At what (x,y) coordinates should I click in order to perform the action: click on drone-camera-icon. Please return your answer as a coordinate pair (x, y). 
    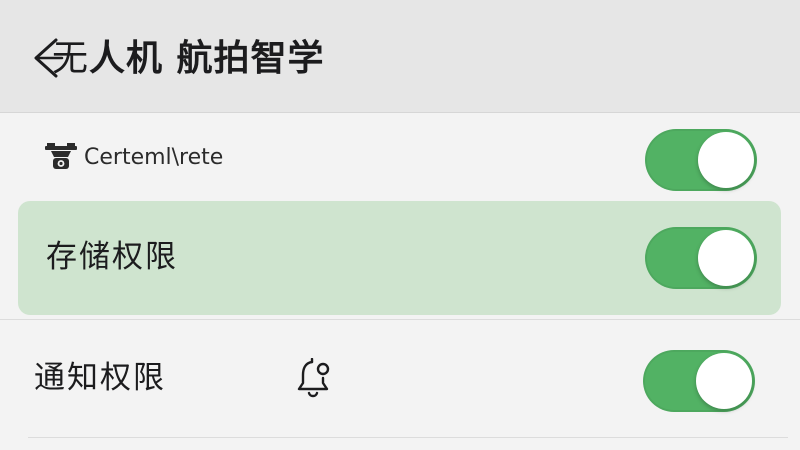
    Looking at the image, I should click on (61, 157).